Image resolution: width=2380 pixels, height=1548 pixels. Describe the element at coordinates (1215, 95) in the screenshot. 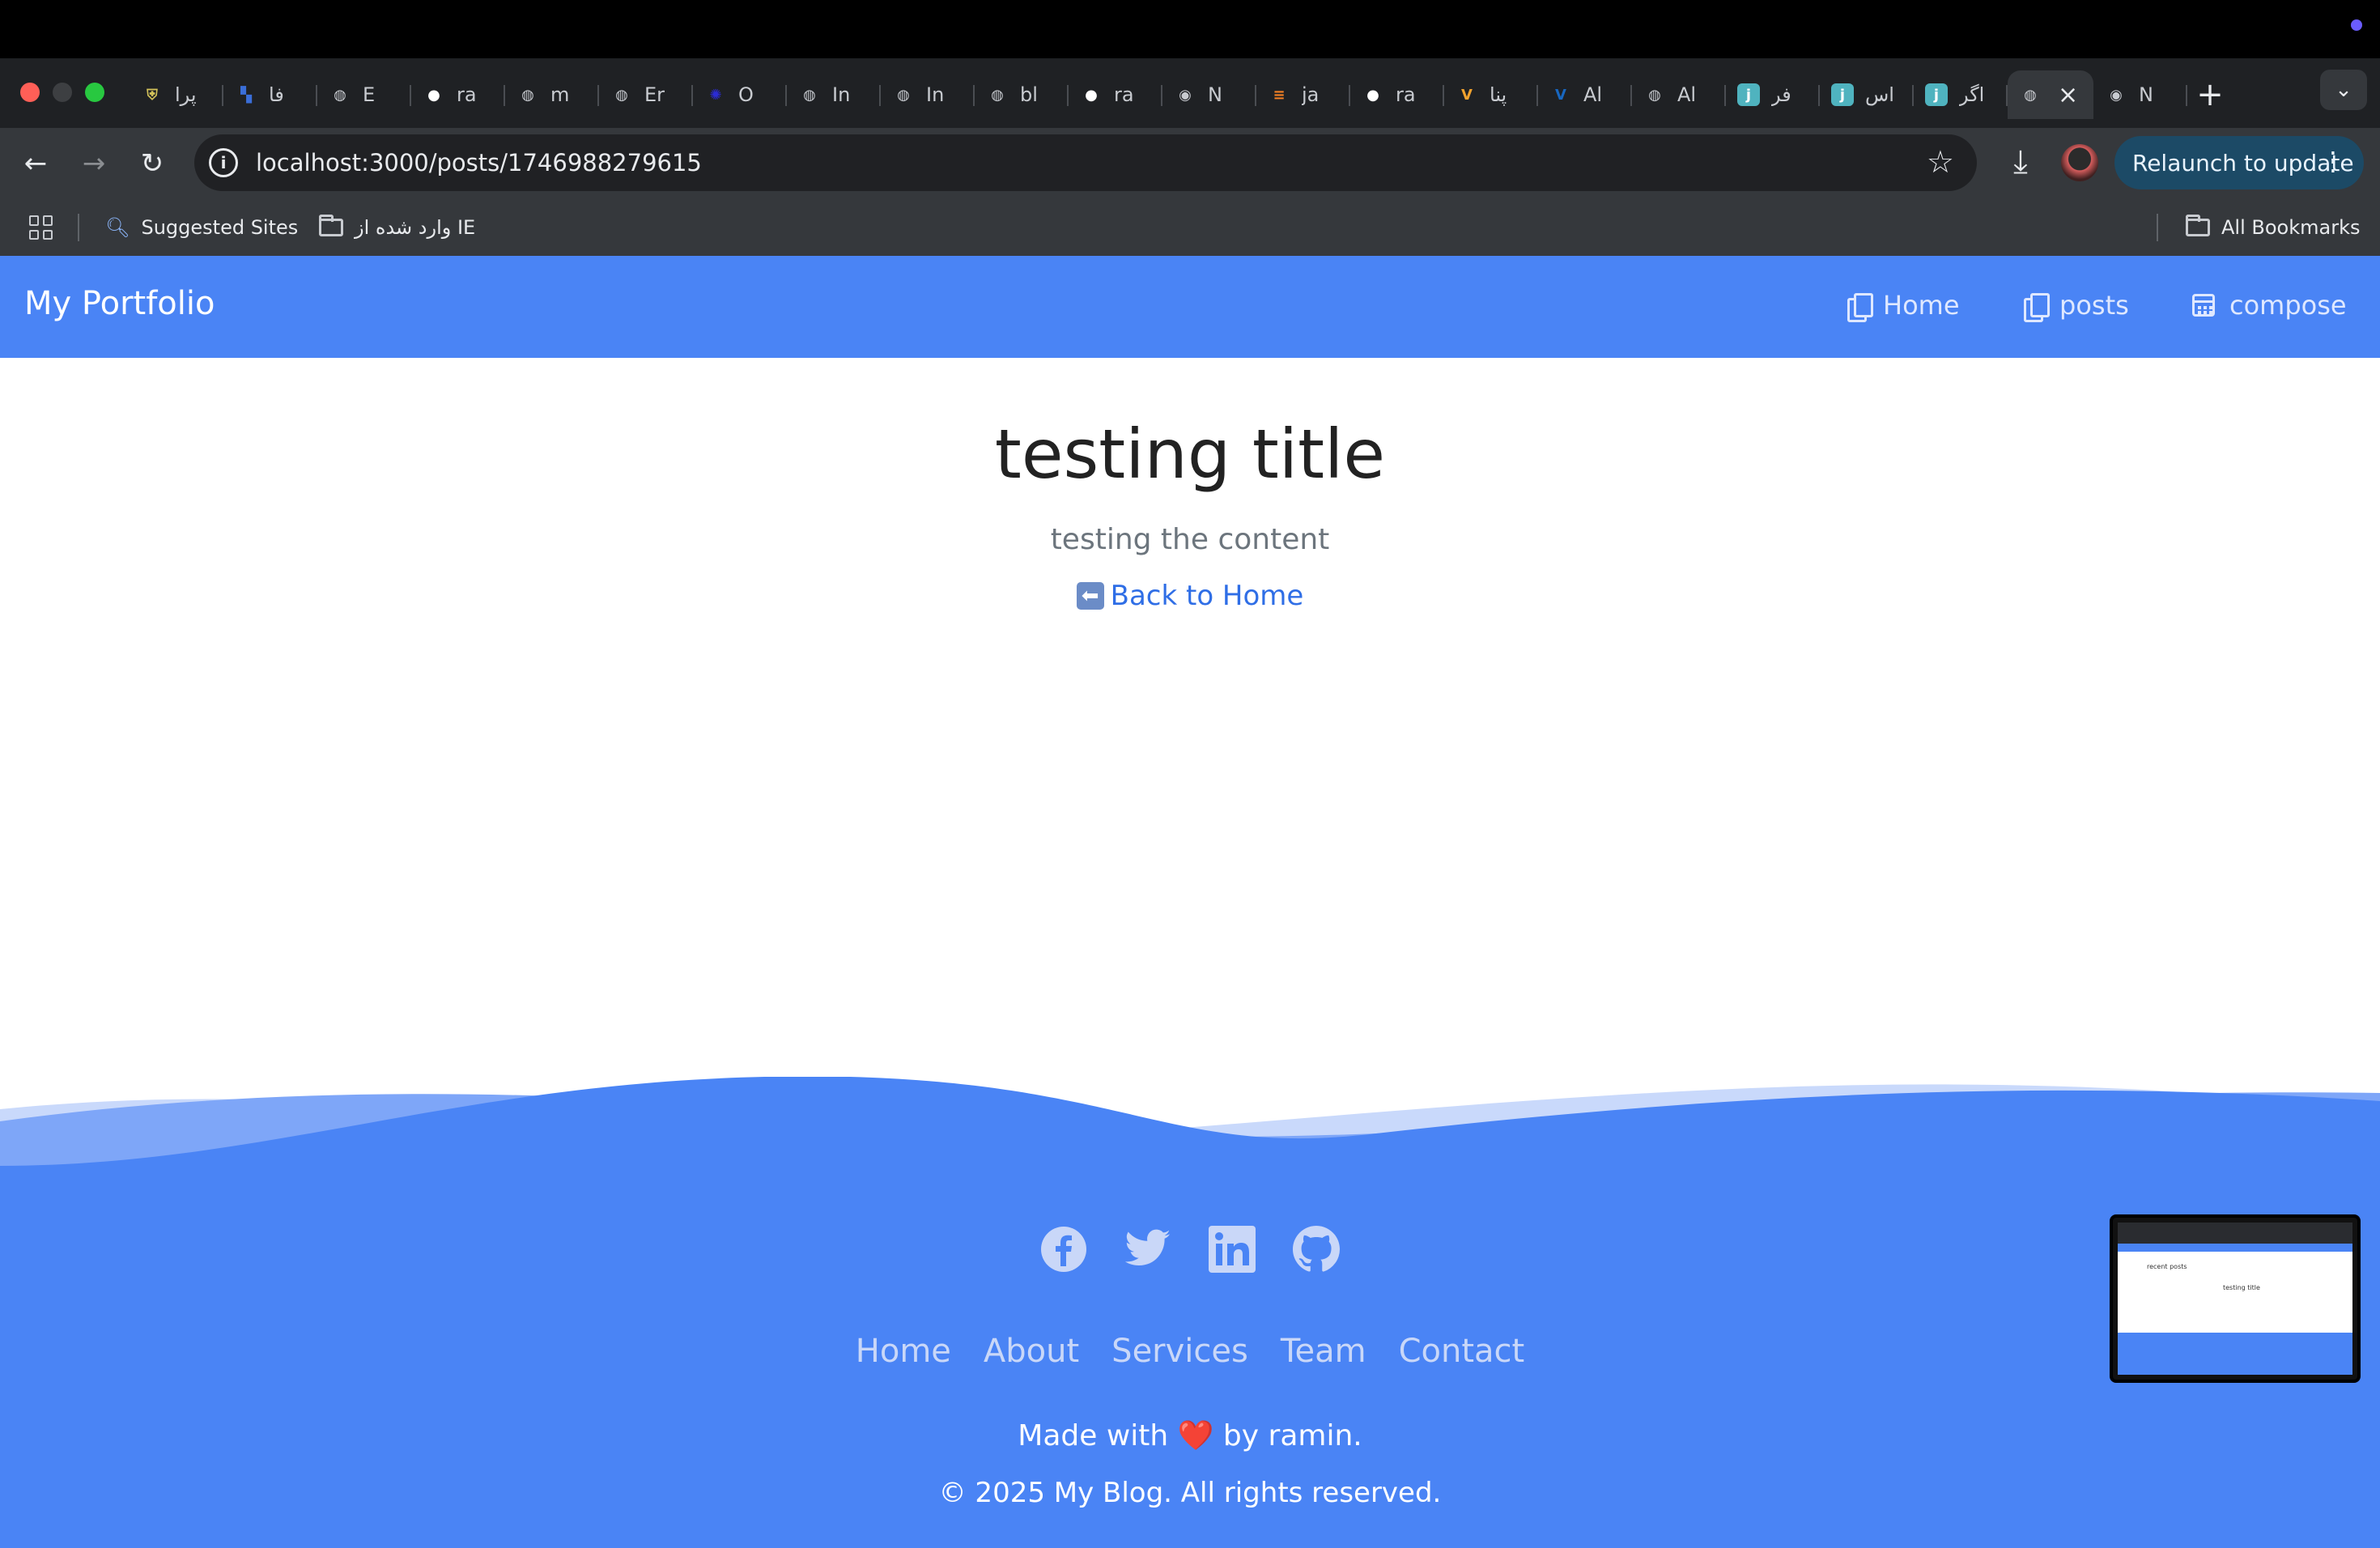

I see `tab-label: N` at that location.